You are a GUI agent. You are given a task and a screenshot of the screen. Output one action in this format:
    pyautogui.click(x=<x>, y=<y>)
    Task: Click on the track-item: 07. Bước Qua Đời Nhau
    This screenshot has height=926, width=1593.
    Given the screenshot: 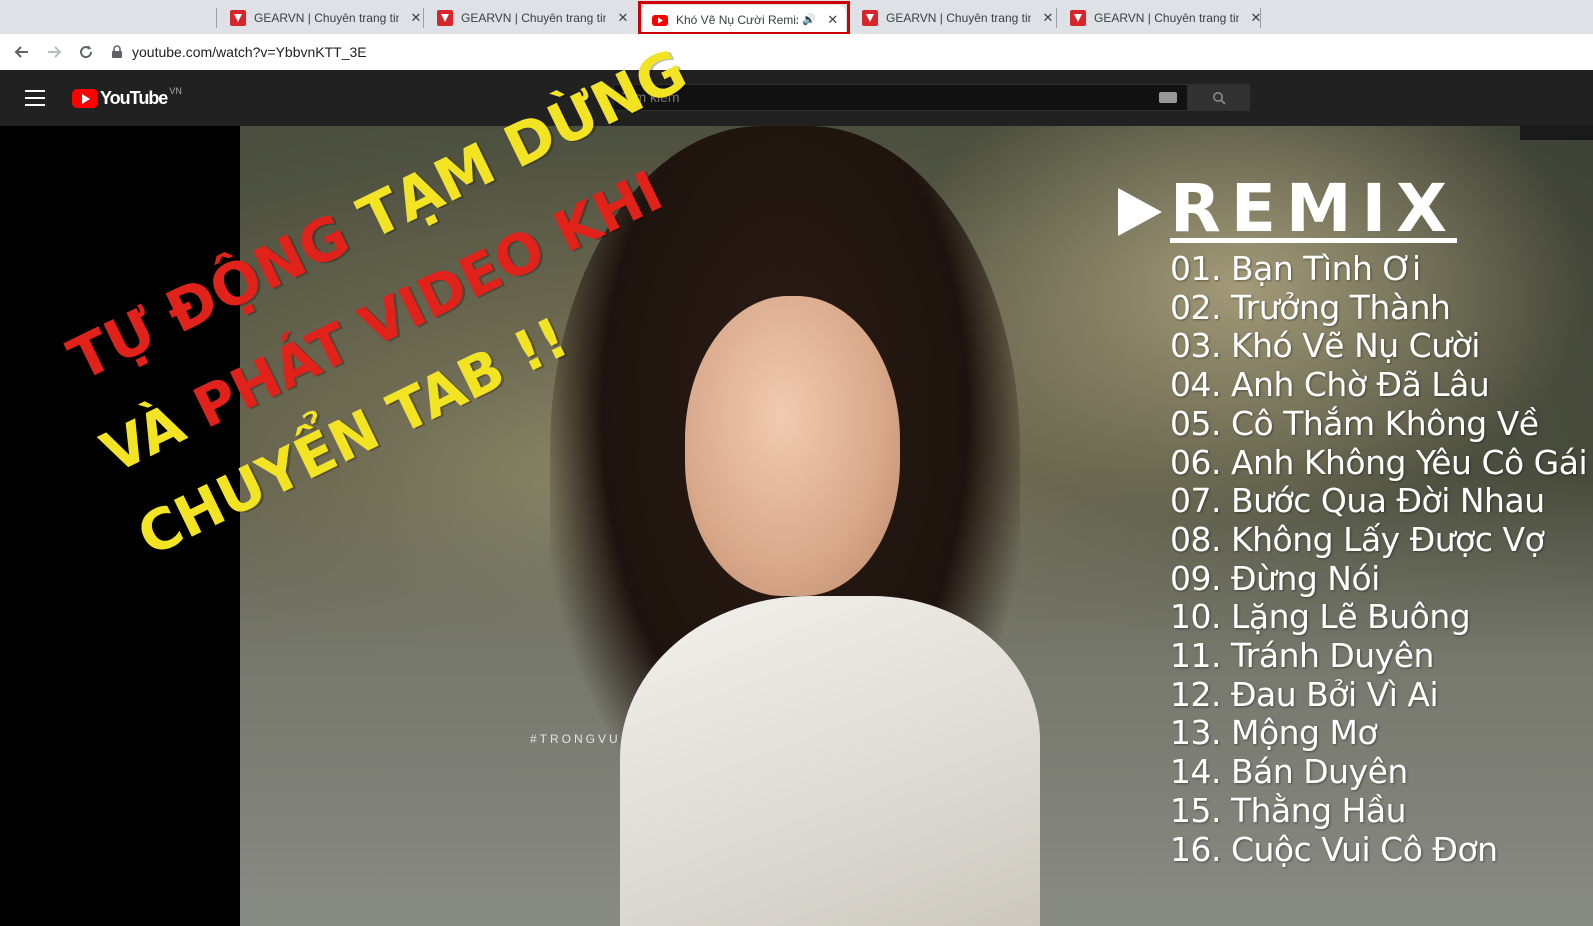 What is the action you would take?
    pyautogui.click(x=1357, y=501)
    